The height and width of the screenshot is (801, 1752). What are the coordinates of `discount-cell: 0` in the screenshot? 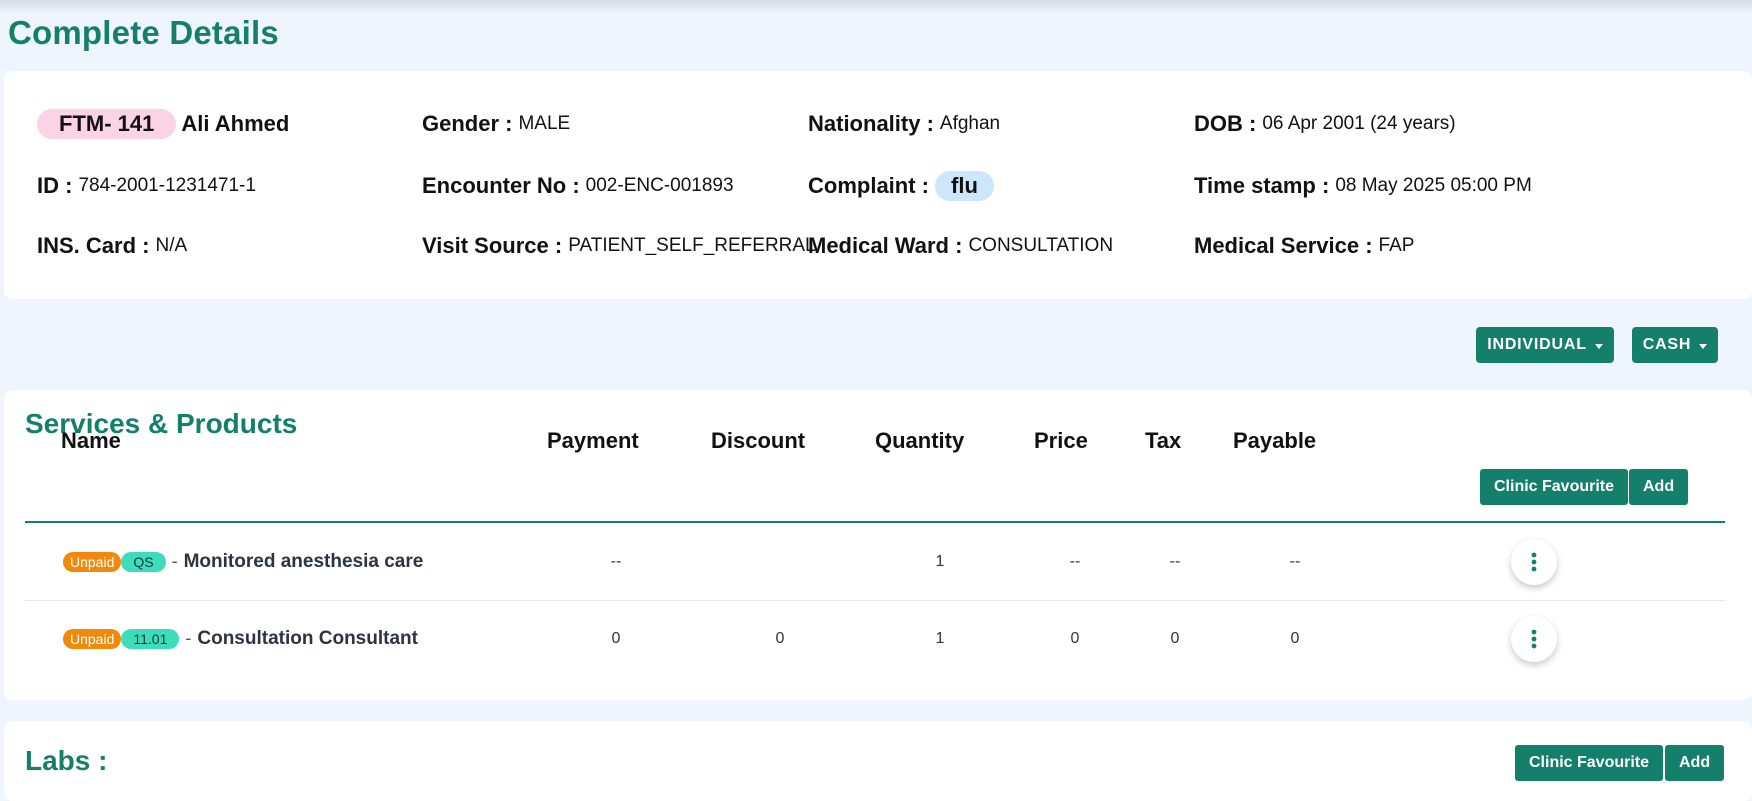 It's located at (780, 638).